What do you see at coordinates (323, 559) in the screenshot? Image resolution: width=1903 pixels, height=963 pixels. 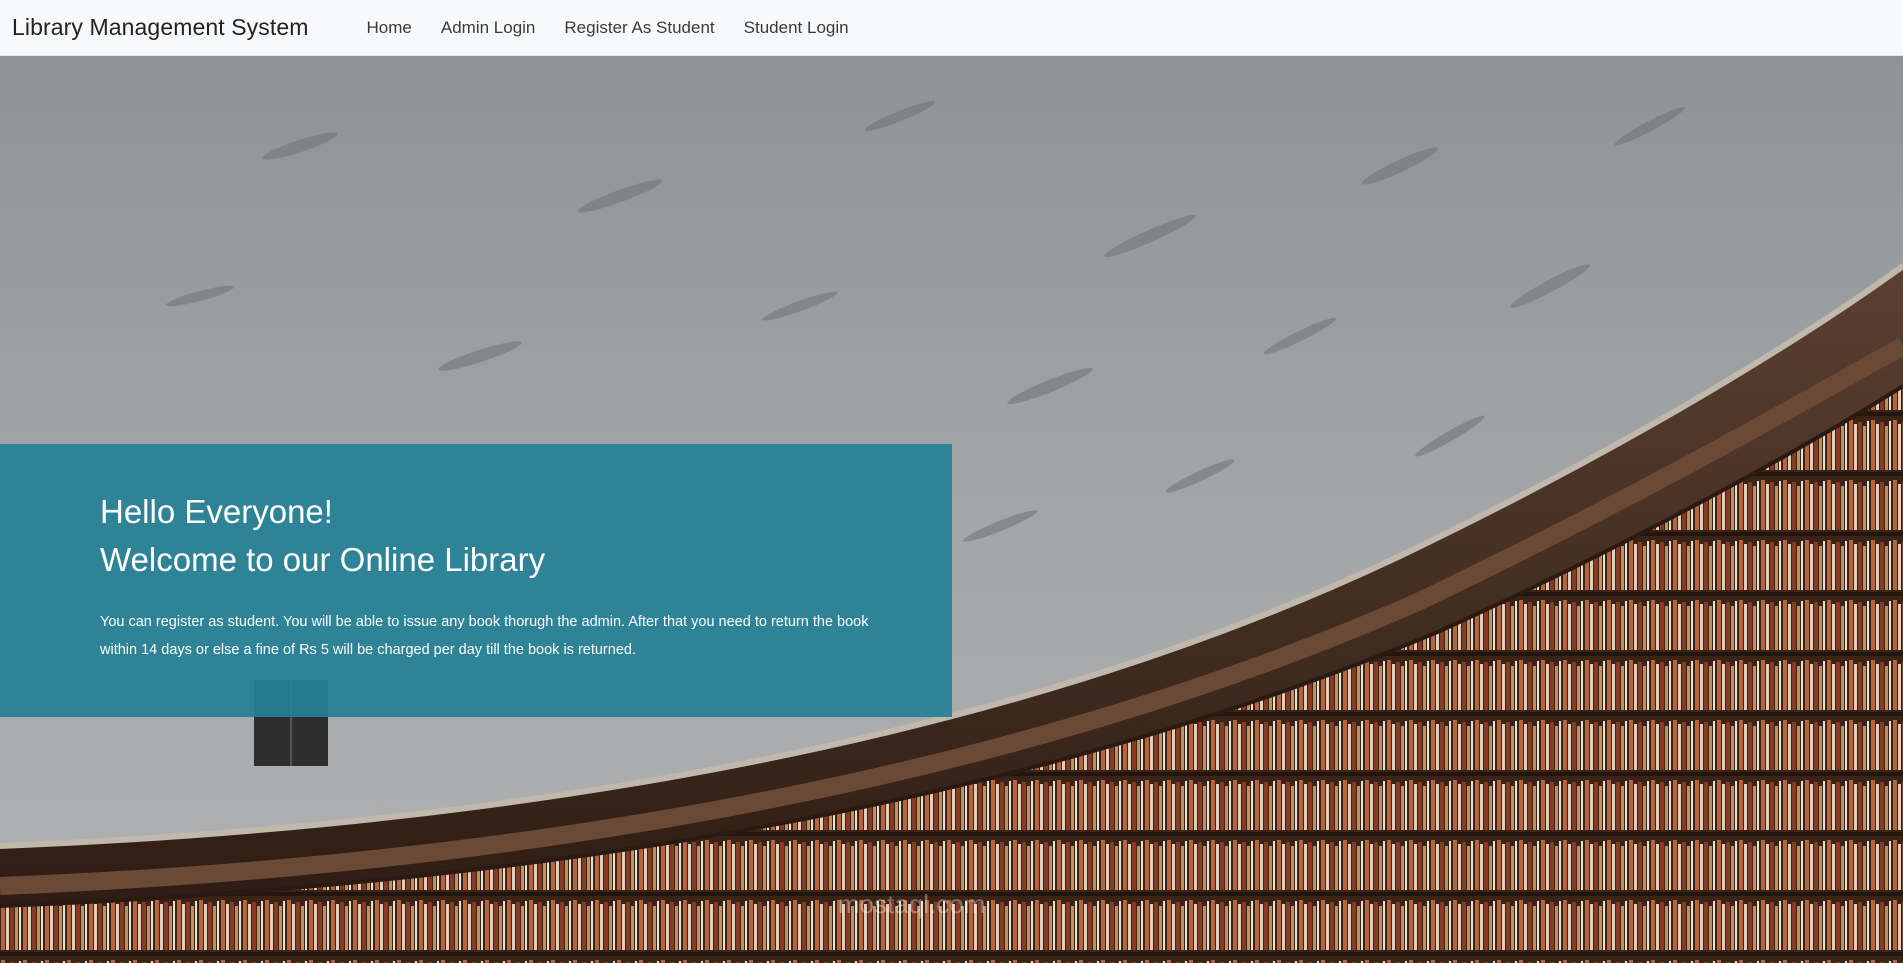 I see `welcome-heading: Welcome to our Online Library` at bounding box center [323, 559].